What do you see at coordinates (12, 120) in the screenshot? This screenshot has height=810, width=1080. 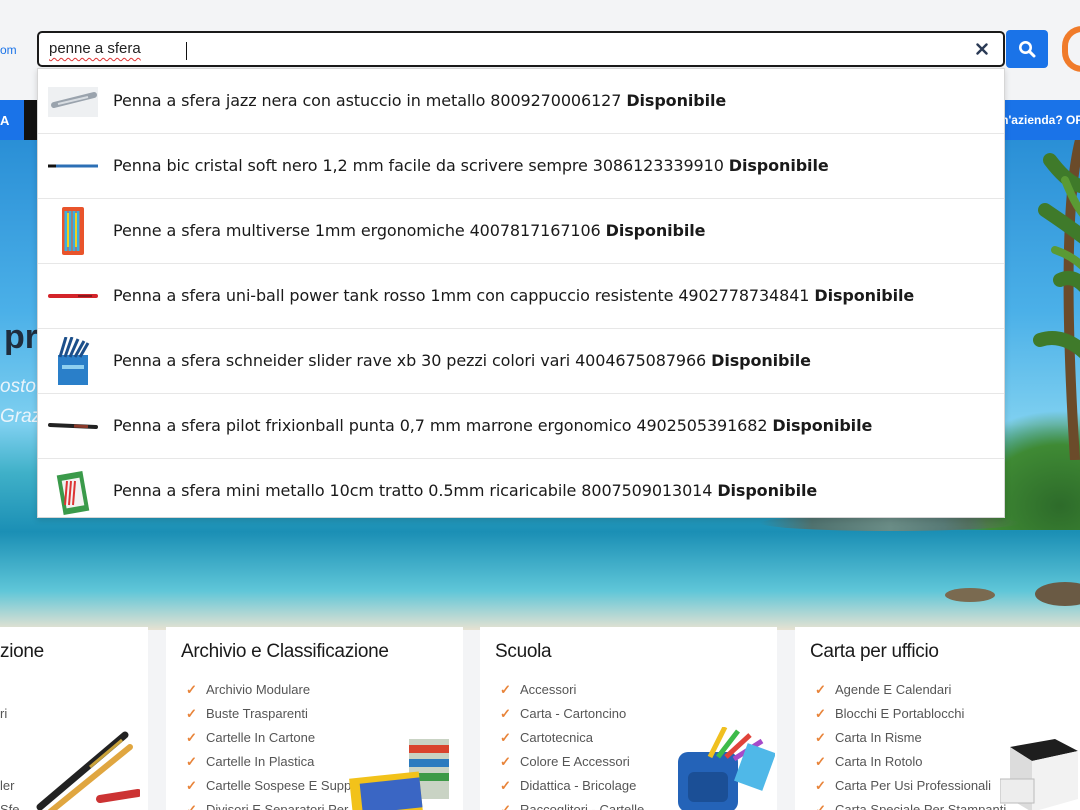 I see `nav-item-left: A` at bounding box center [12, 120].